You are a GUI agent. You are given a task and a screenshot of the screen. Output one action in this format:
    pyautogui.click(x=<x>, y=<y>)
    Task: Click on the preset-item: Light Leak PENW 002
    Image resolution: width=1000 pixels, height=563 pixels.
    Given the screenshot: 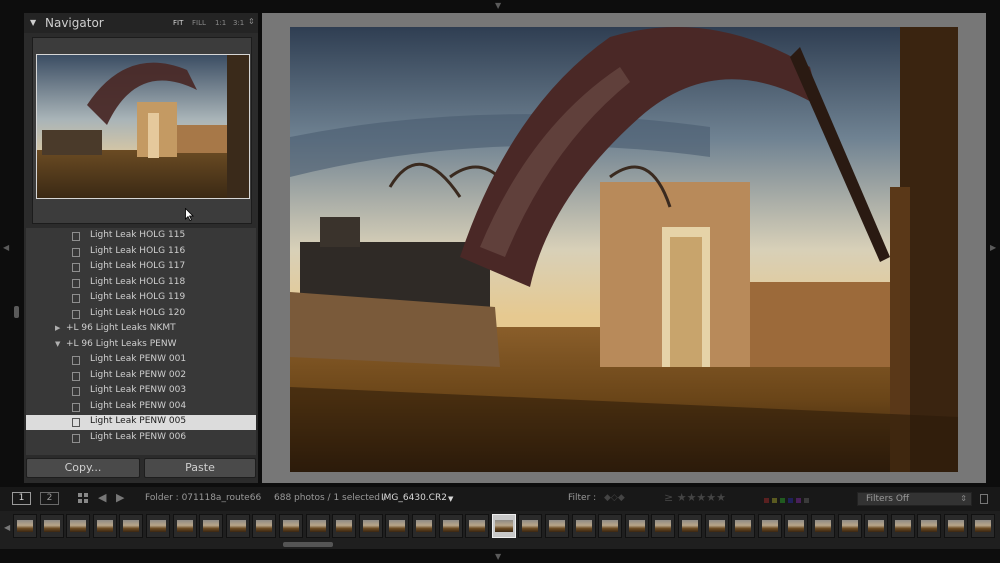 What is the action you would take?
    pyautogui.click(x=141, y=376)
    